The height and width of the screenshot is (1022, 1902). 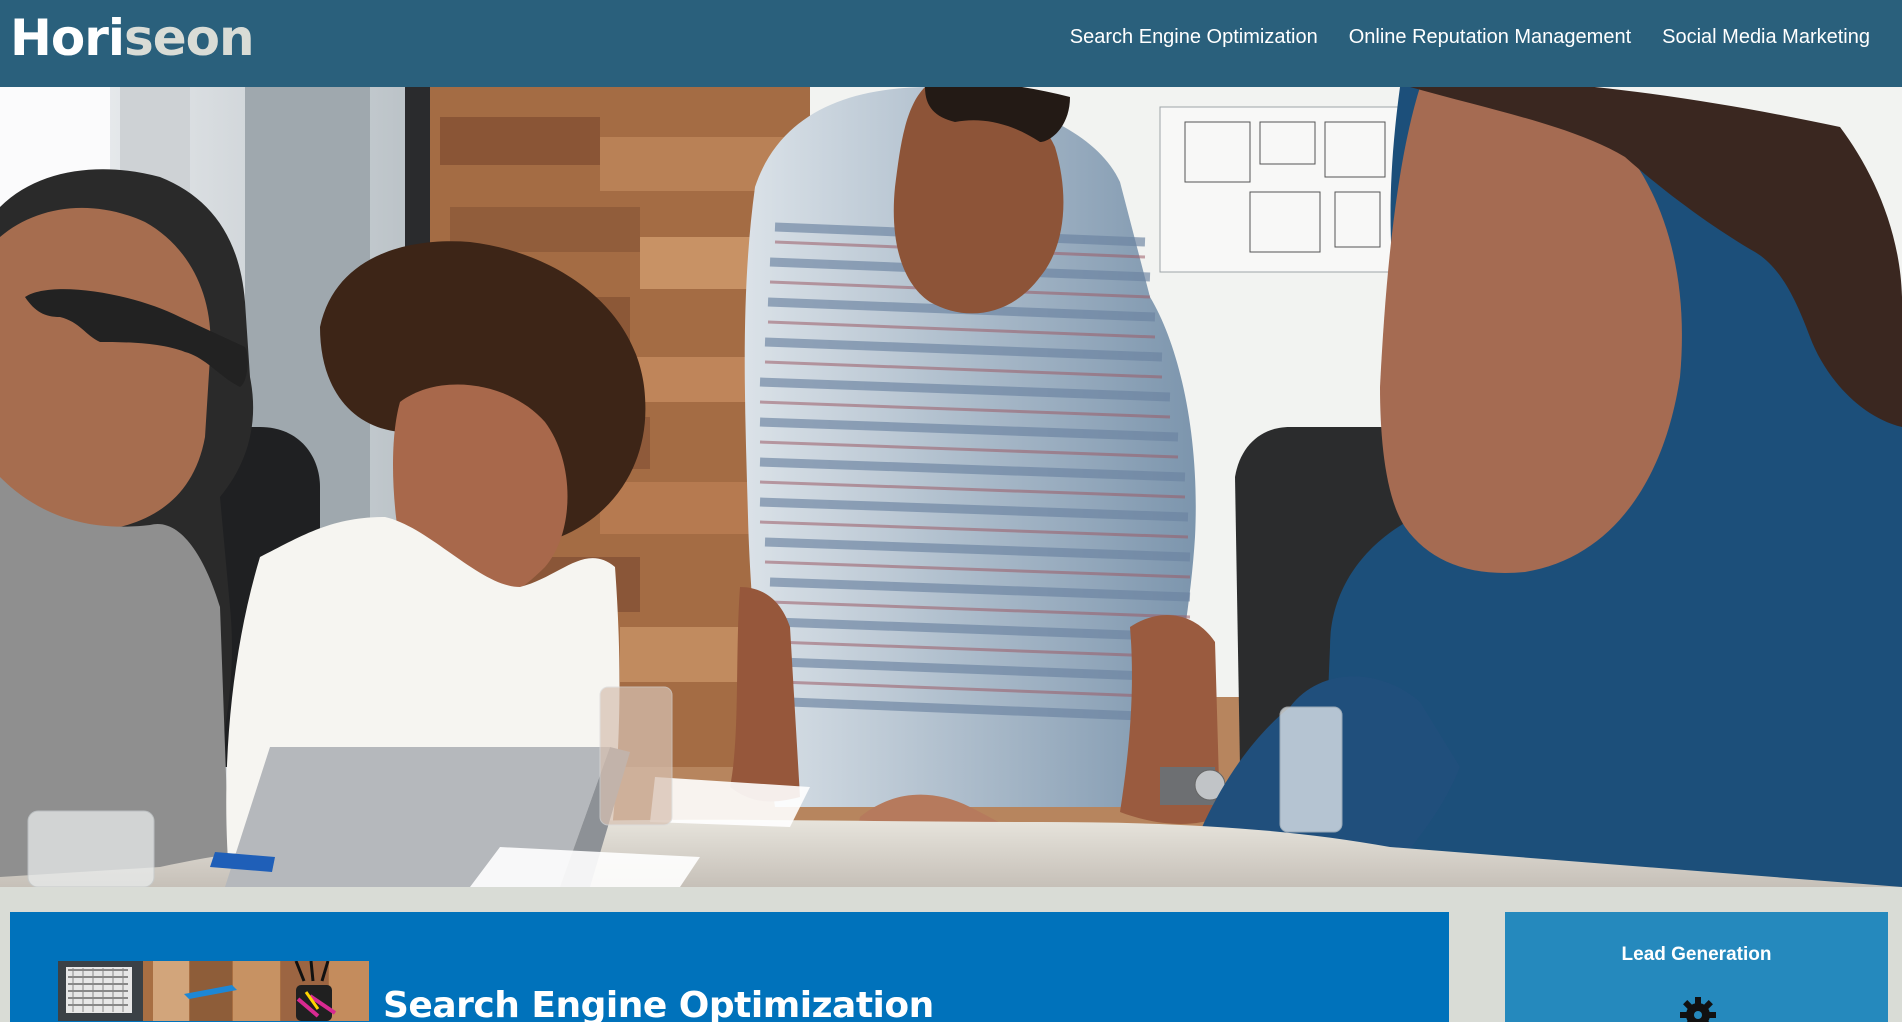 What do you see at coordinates (1194, 37) in the screenshot?
I see `nav-link-seo: Search Engine Optimization` at bounding box center [1194, 37].